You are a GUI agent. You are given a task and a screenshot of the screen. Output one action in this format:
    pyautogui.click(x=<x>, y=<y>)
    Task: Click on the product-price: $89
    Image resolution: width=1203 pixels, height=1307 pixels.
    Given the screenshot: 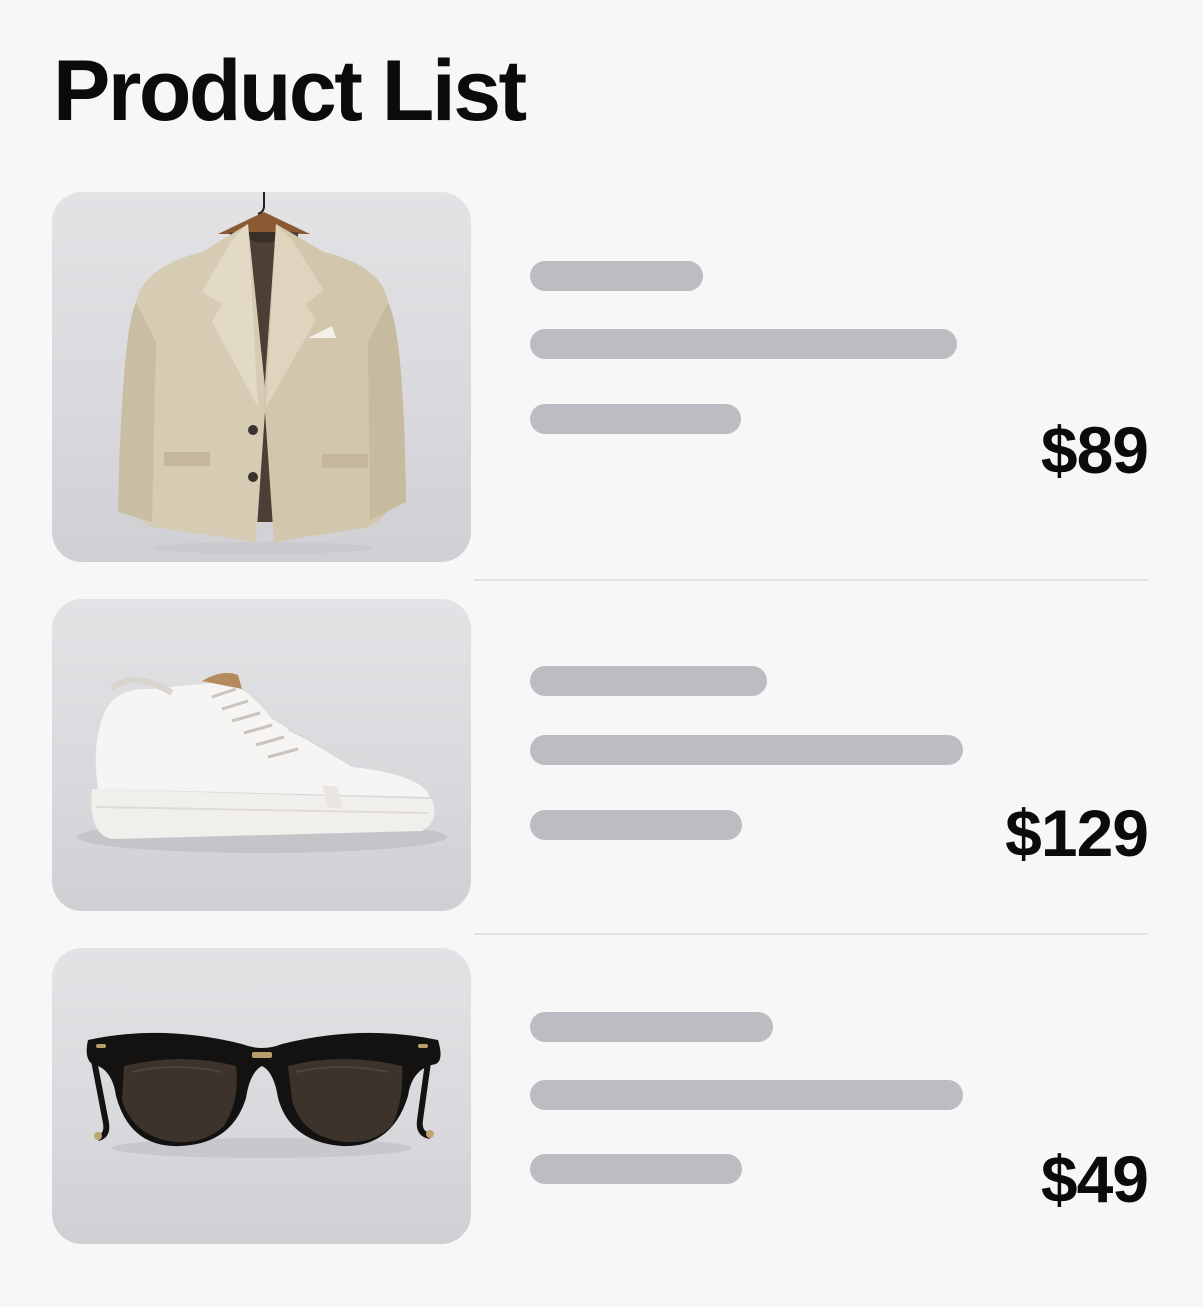 What is the action you would take?
    pyautogui.click(x=1094, y=450)
    